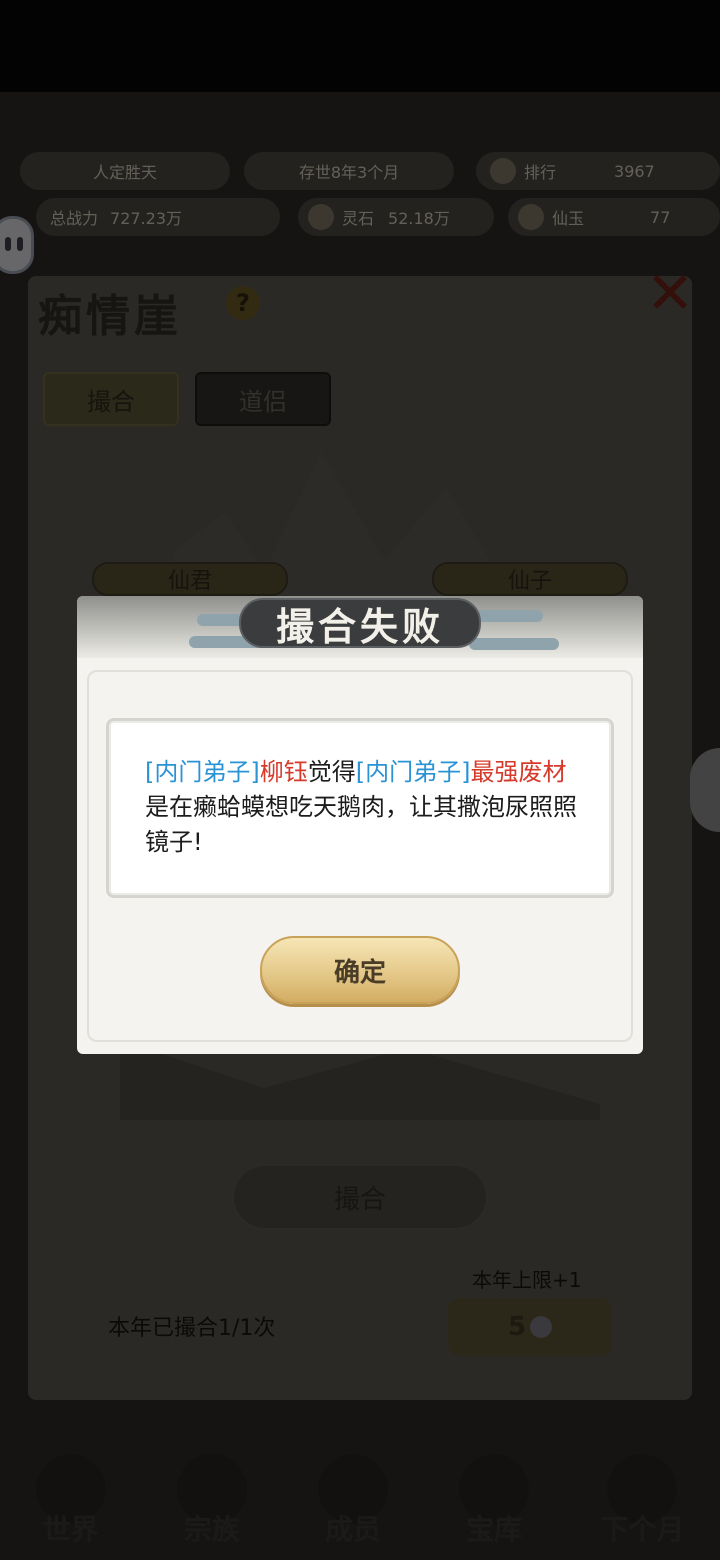 This screenshot has height=1560, width=720. What do you see at coordinates (146, 218) in the screenshot?
I see `power-value: 727.23万` at bounding box center [146, 218].